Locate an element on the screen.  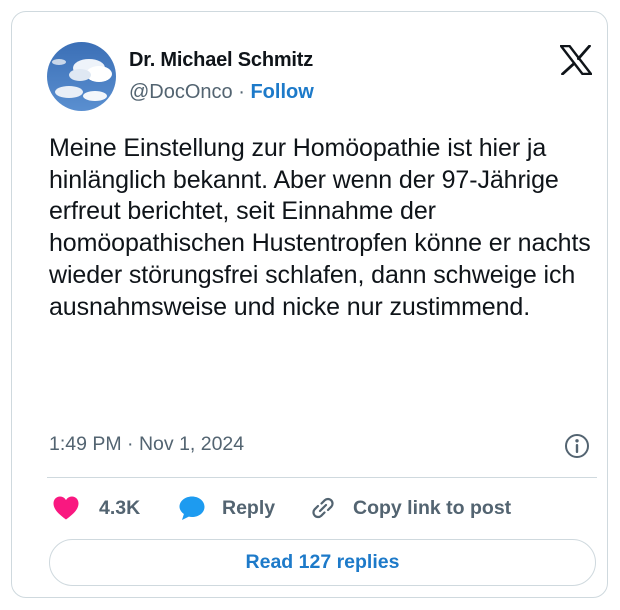
author-meta: @DocOnco · Follow is located at coordinates (221, 92).